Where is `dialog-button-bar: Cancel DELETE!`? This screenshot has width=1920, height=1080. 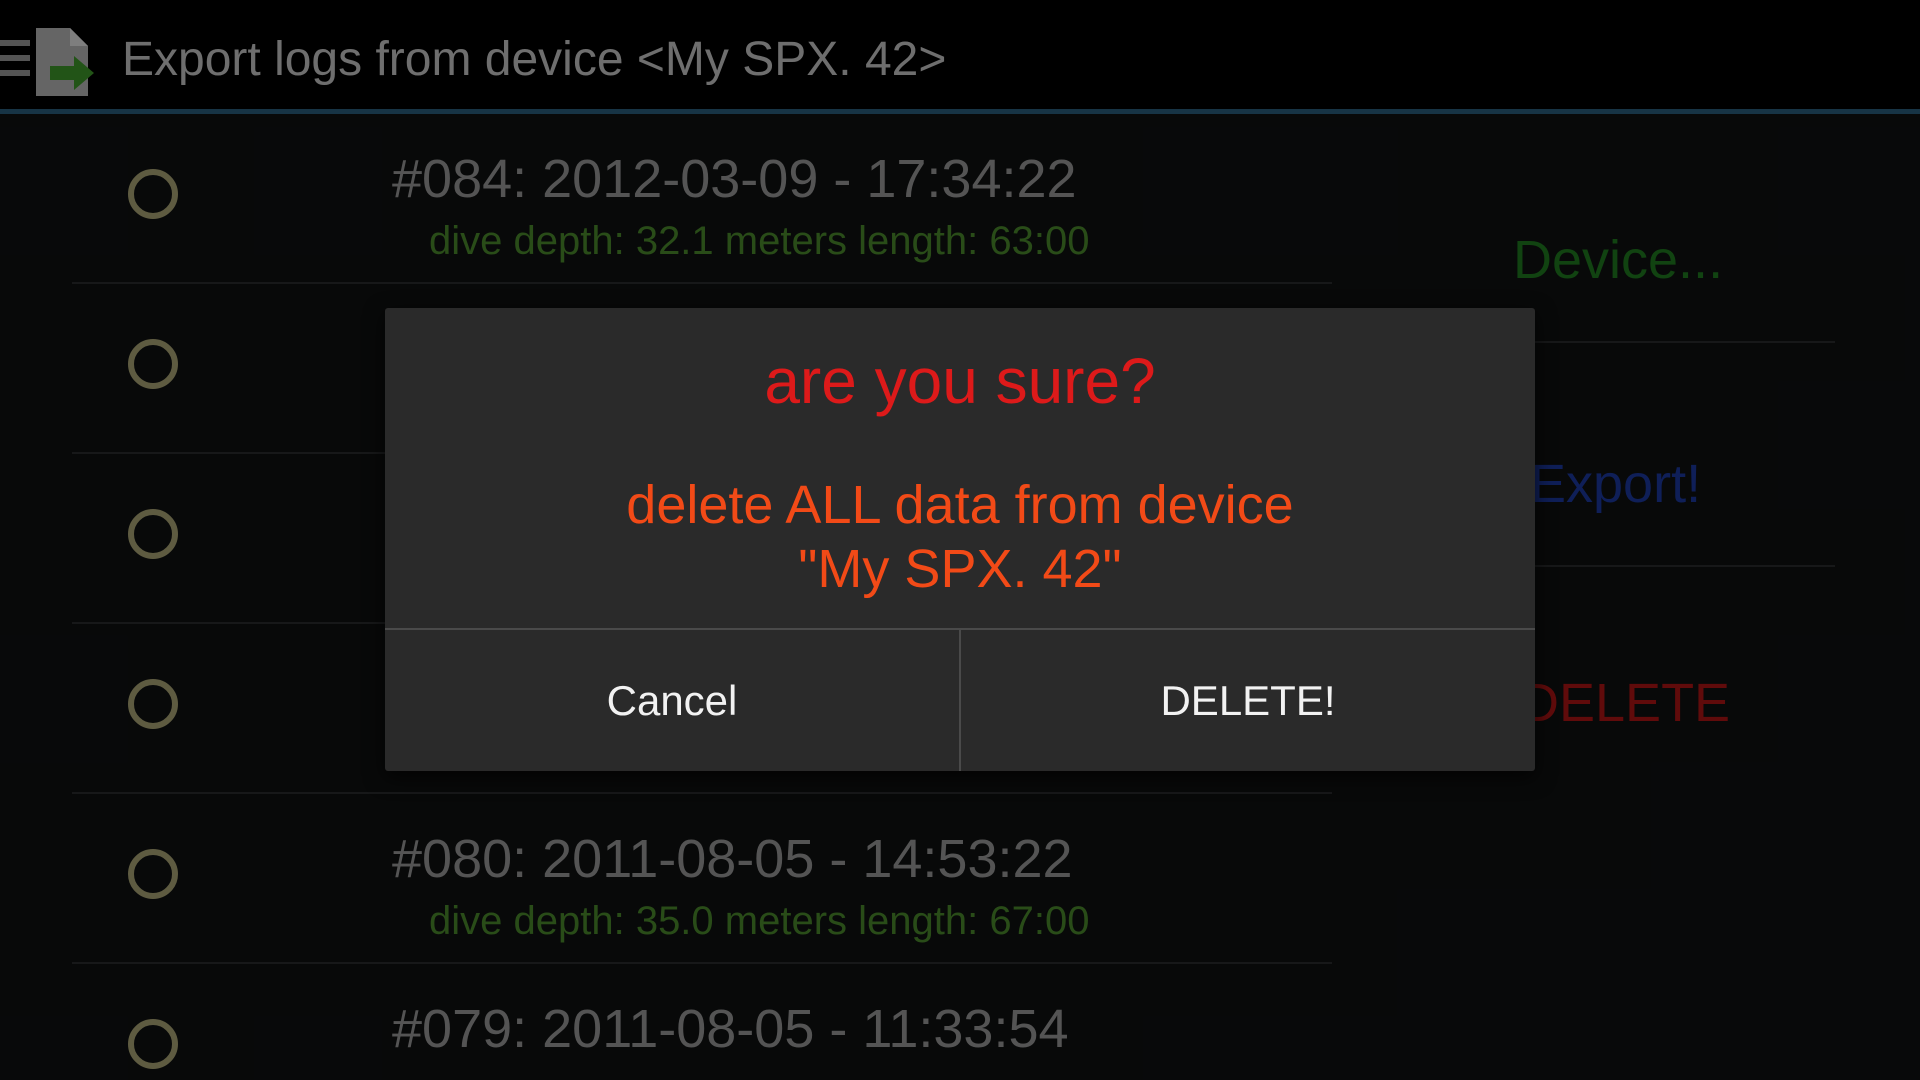
dialog-button-bar: Cancel DELETE! is located at coordinates (960, 699).